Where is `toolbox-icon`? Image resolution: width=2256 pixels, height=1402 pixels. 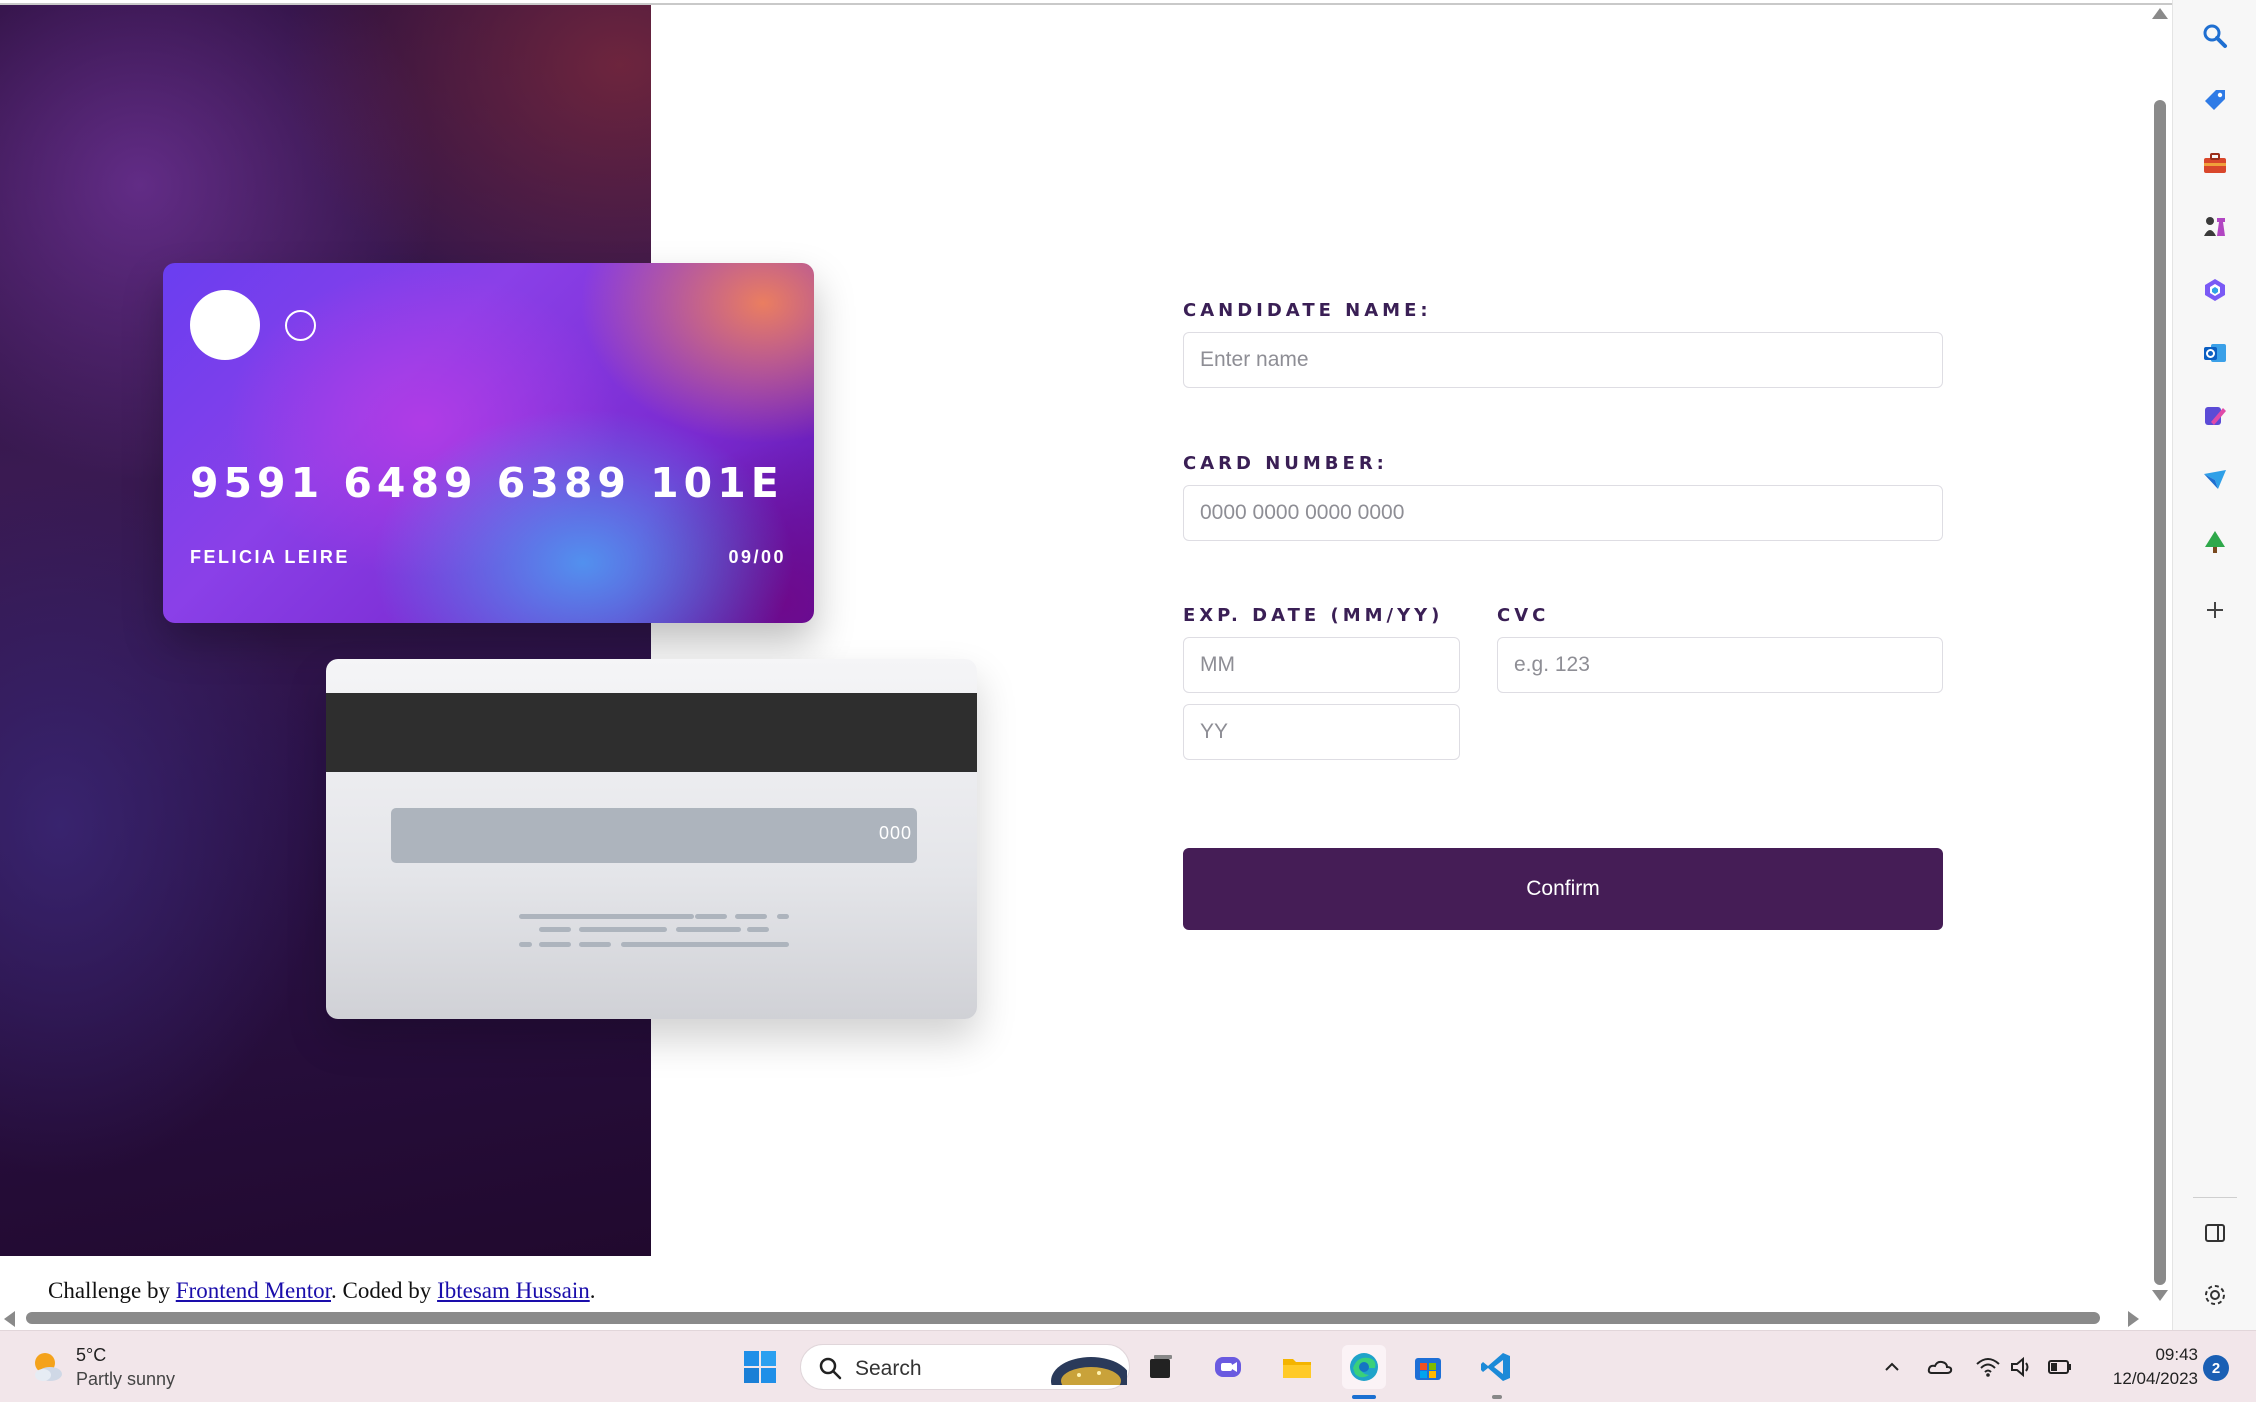 toolbox-icon is located at coordinates (2215, 163).